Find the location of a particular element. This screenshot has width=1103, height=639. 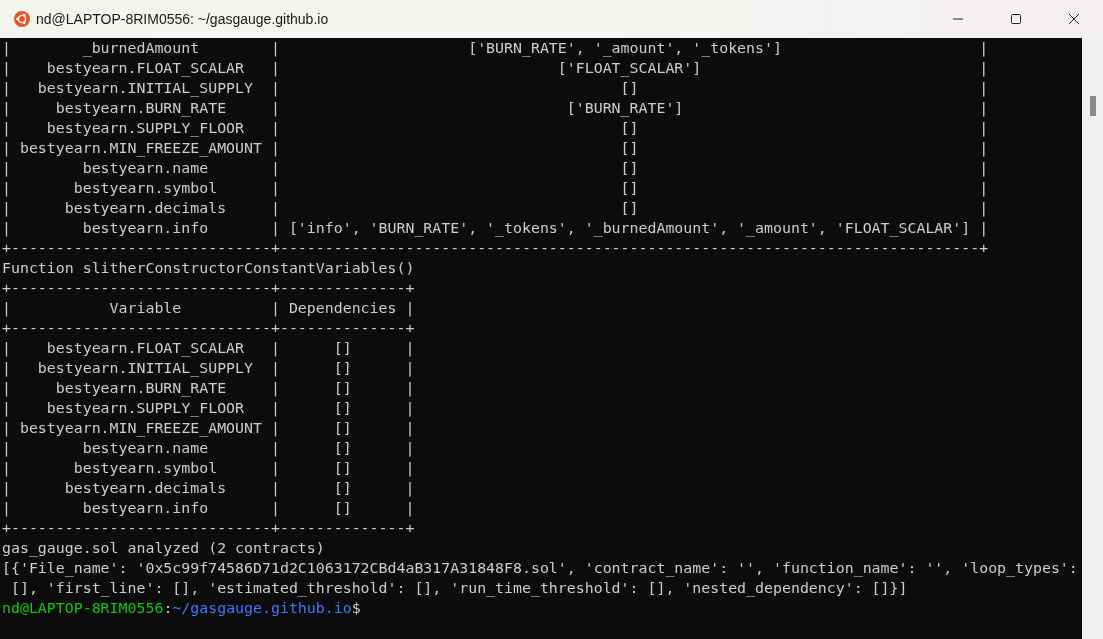

prompt-user-host: nd@LAPTOP-8RIM0556 is located at coordinates (83, 608).